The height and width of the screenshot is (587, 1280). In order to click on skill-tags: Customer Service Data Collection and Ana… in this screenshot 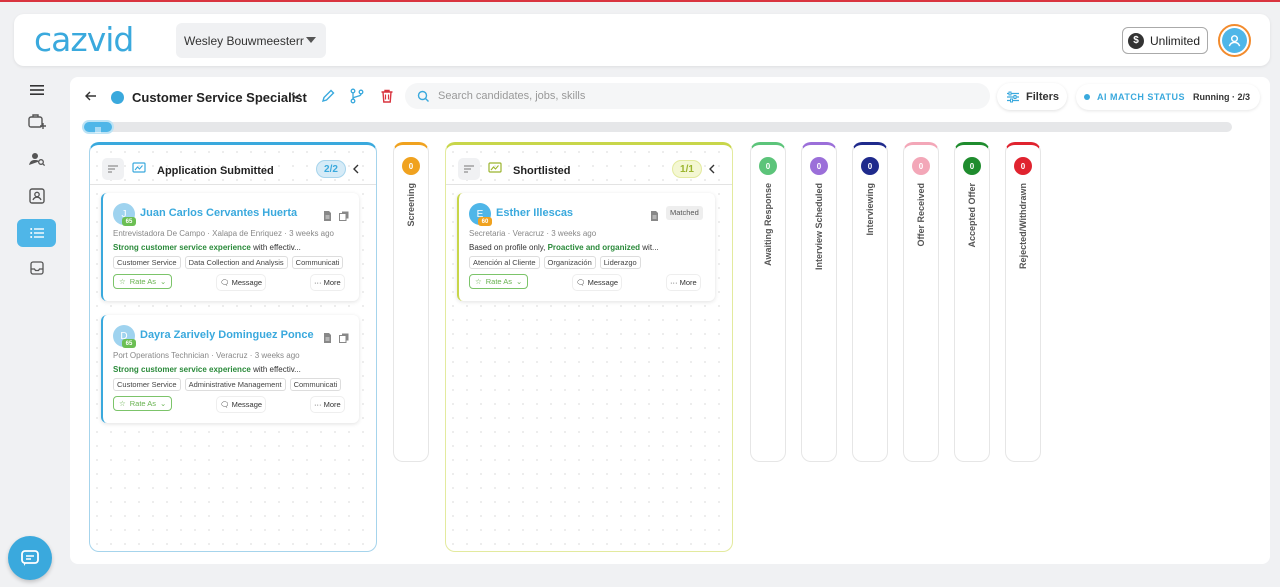, I will do `click(233, 262)`.